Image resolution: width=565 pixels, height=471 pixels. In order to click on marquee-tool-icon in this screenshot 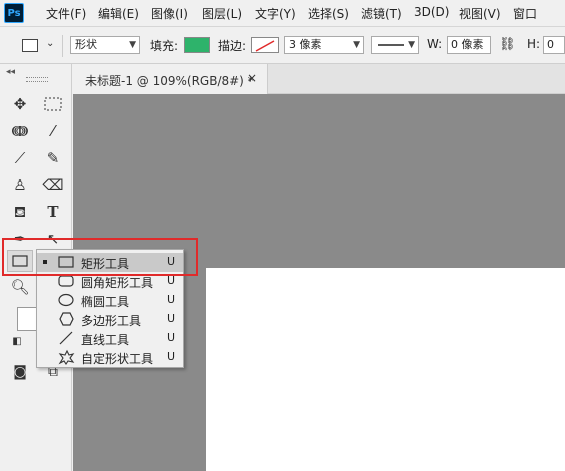, I will do `click(53, 104)`.